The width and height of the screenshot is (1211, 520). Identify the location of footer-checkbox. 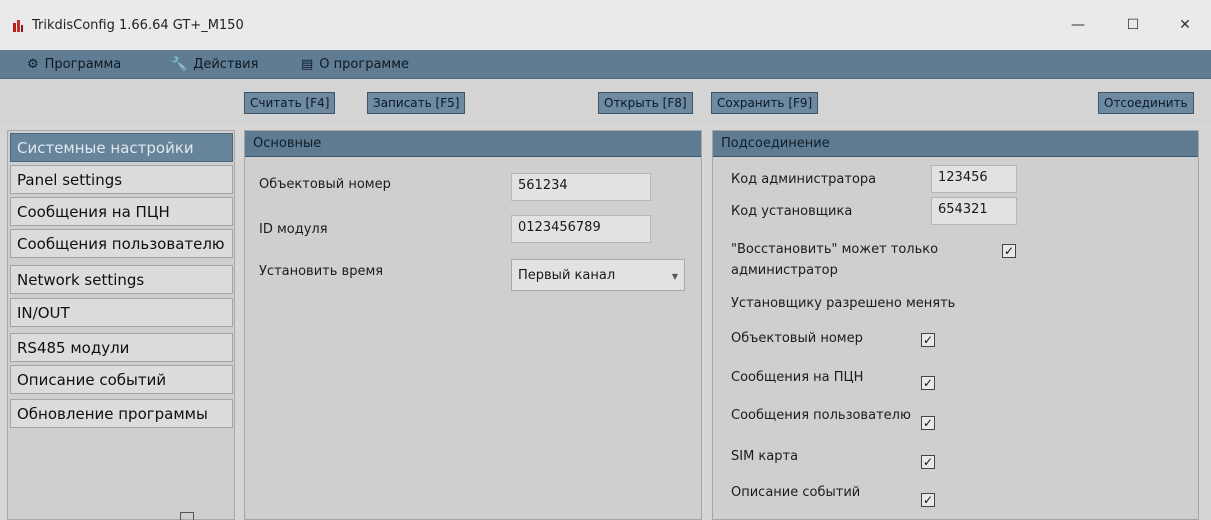
(187, 516).